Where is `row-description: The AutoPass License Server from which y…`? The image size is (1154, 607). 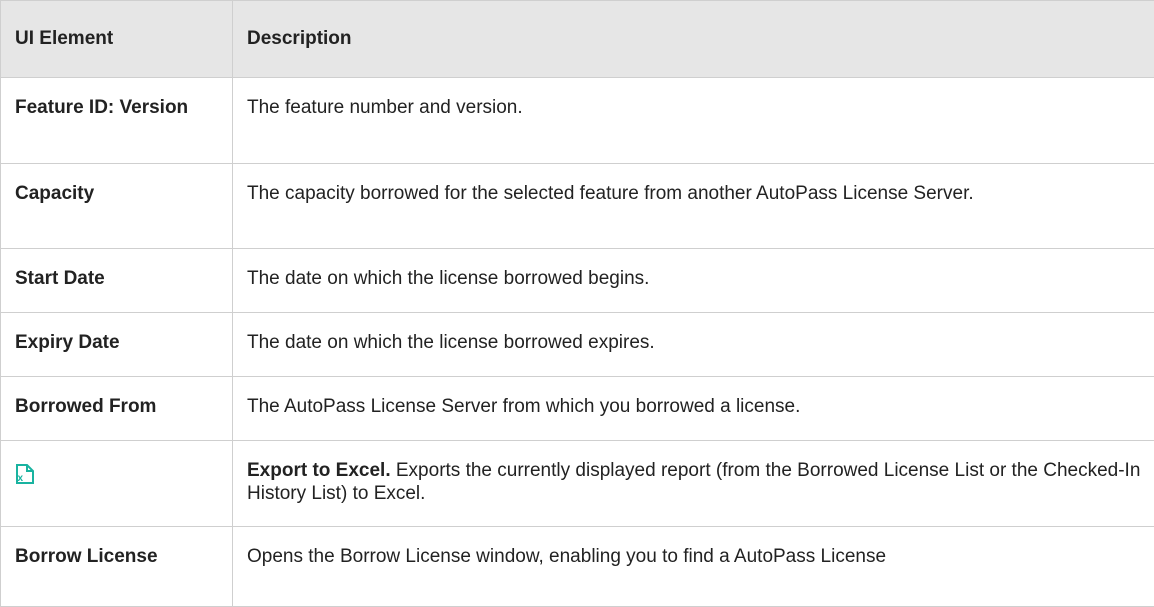
row-description: The AutoPass License Server from which y… is located at coordinates (693, 409).